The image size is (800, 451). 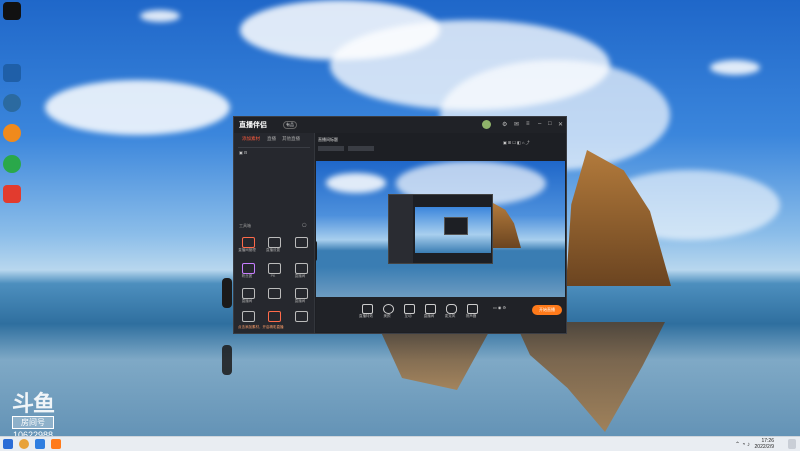 I want to click on settings-icon: ⚙, so click(x=504, y=124).